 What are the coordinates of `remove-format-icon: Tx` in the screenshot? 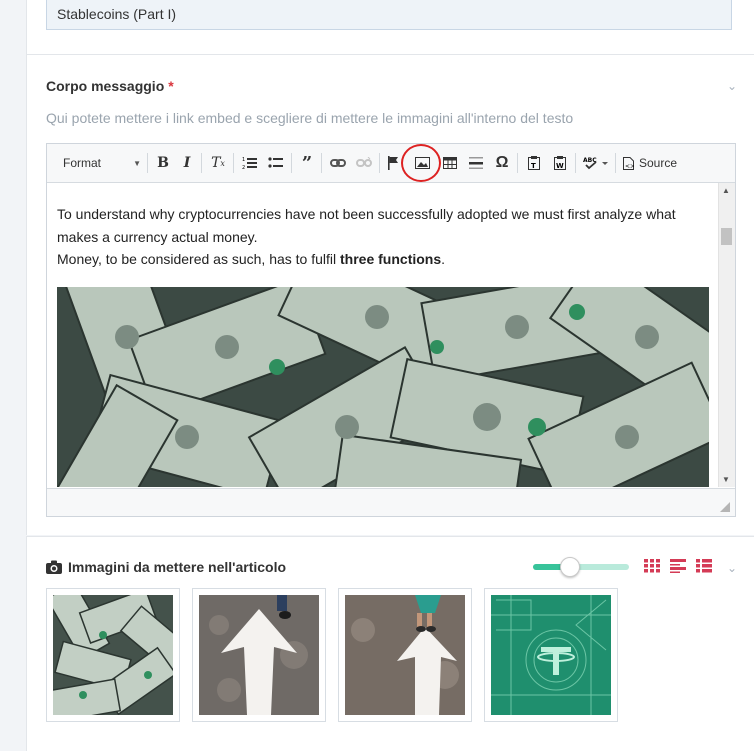 It's located at (218, 163).